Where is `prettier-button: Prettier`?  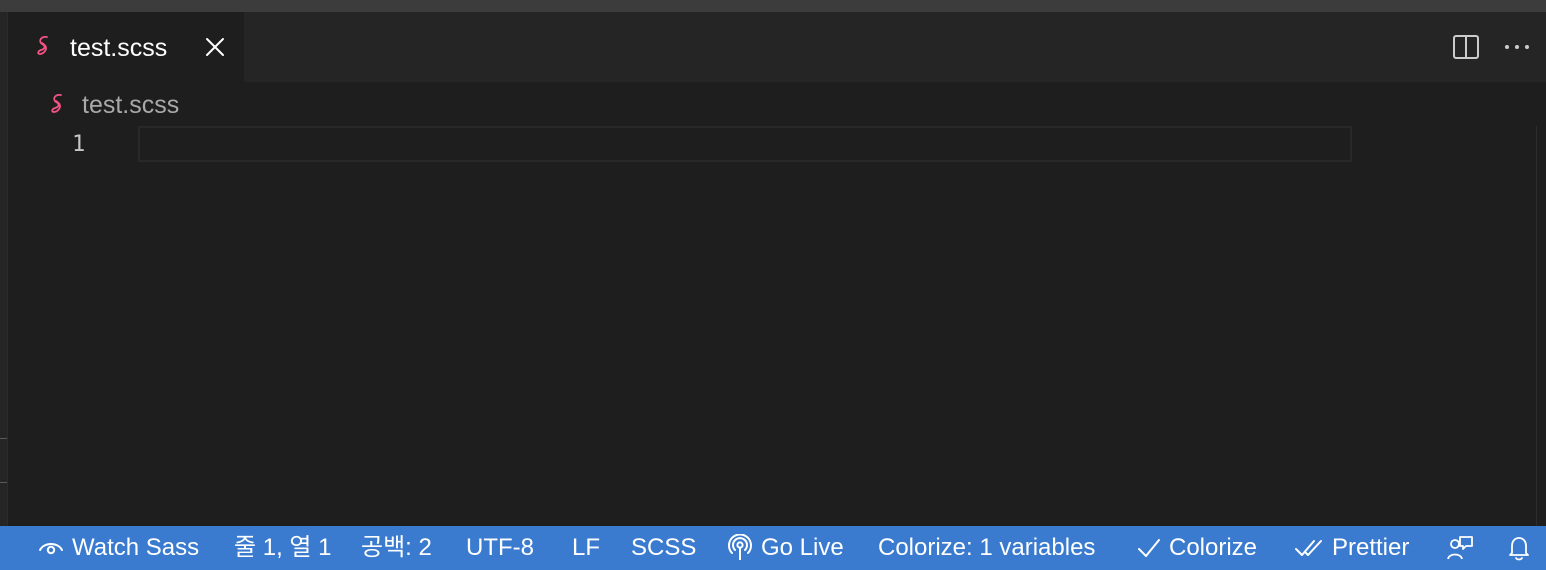
prettier-button: Prettier is located at coordinates (1351, 548).